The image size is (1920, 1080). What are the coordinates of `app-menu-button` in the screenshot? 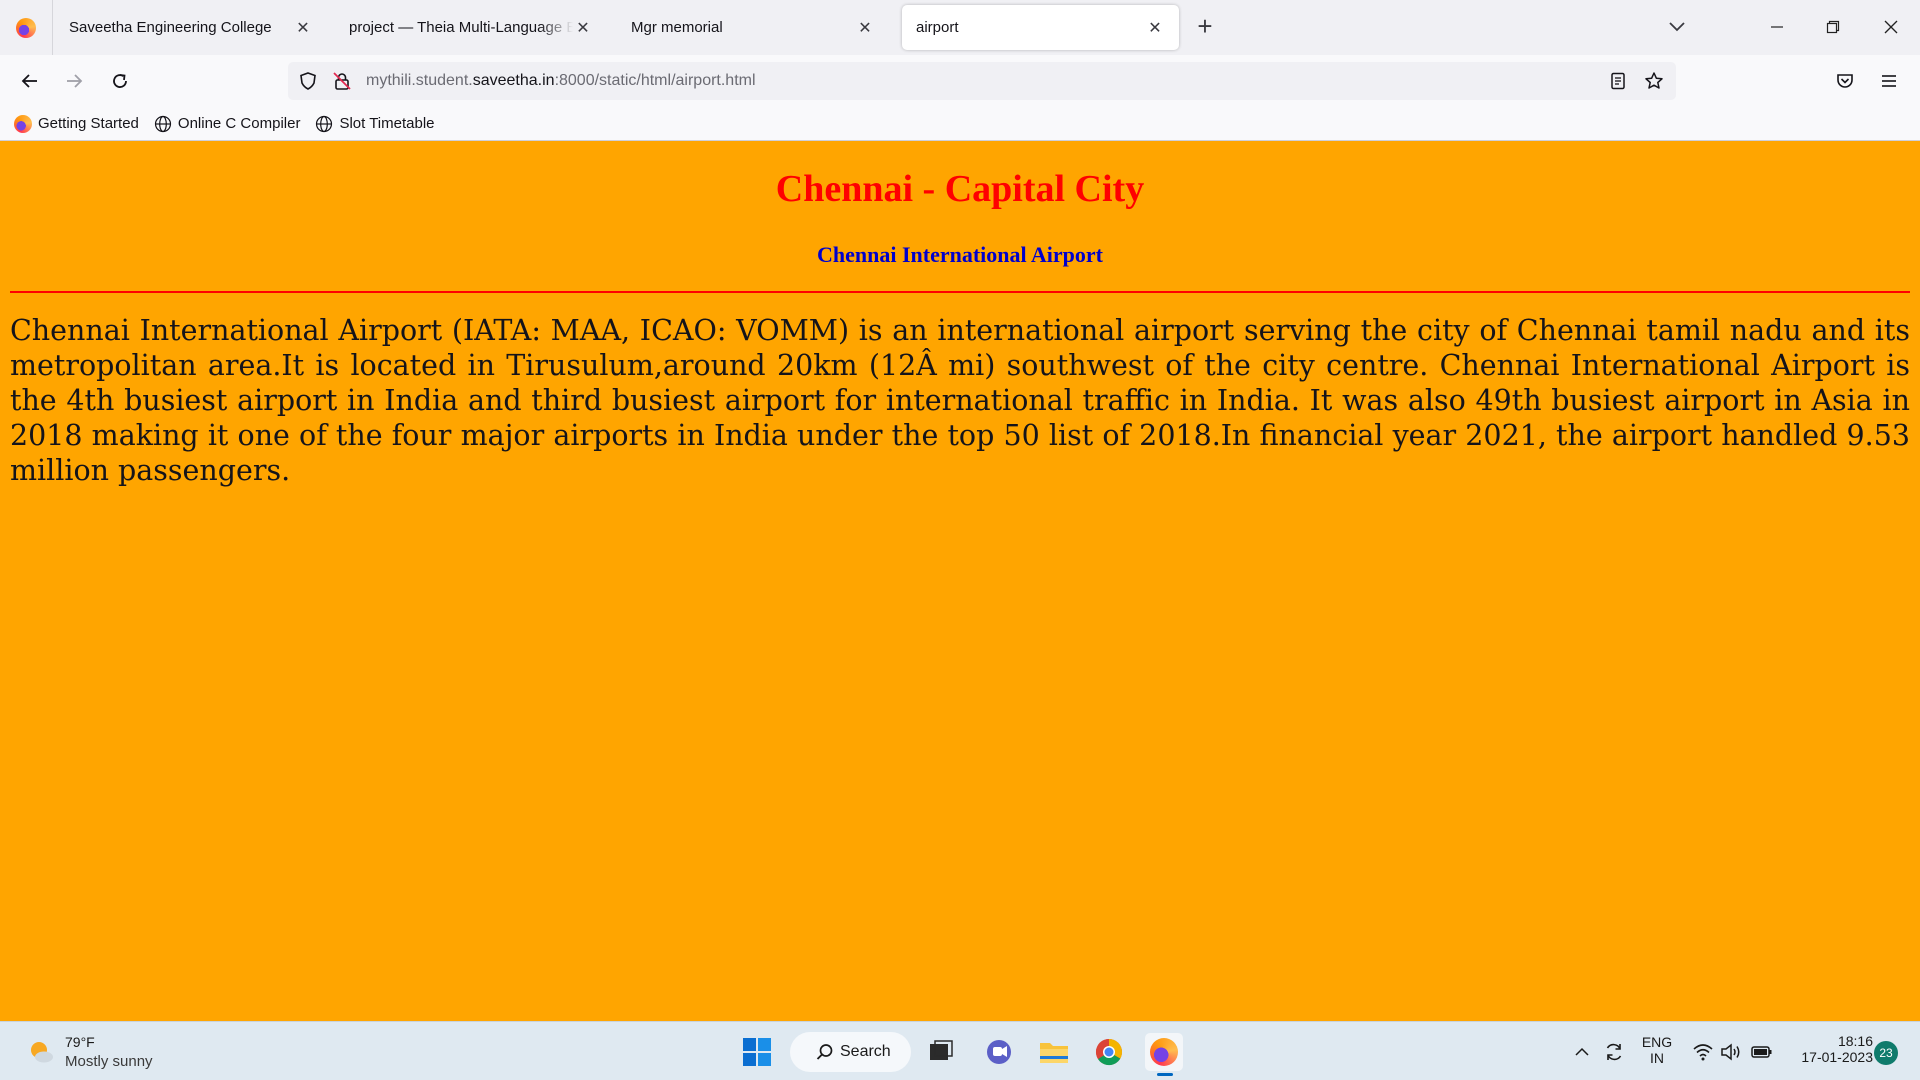 It's located at (1889, 81).